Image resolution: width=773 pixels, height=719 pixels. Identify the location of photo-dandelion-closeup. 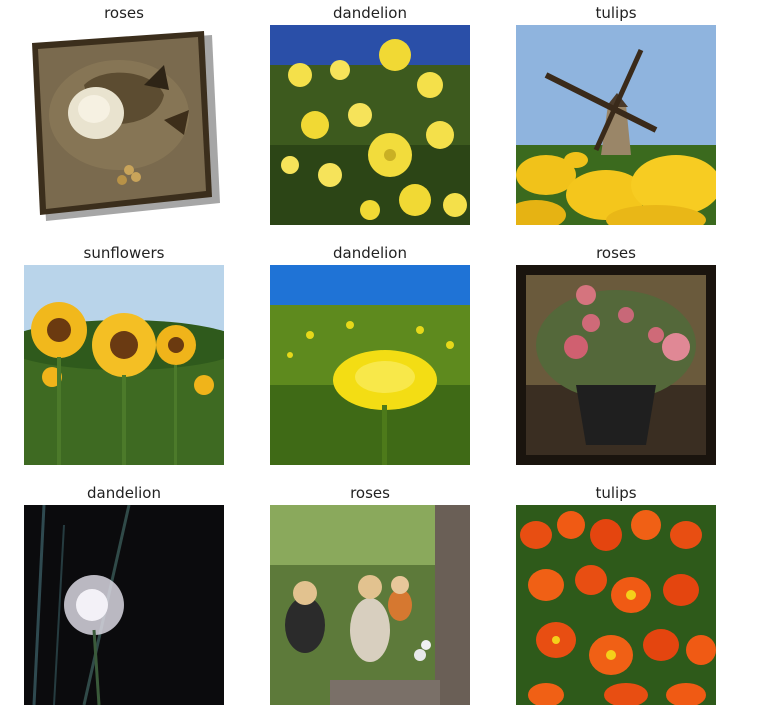
(370, 365).